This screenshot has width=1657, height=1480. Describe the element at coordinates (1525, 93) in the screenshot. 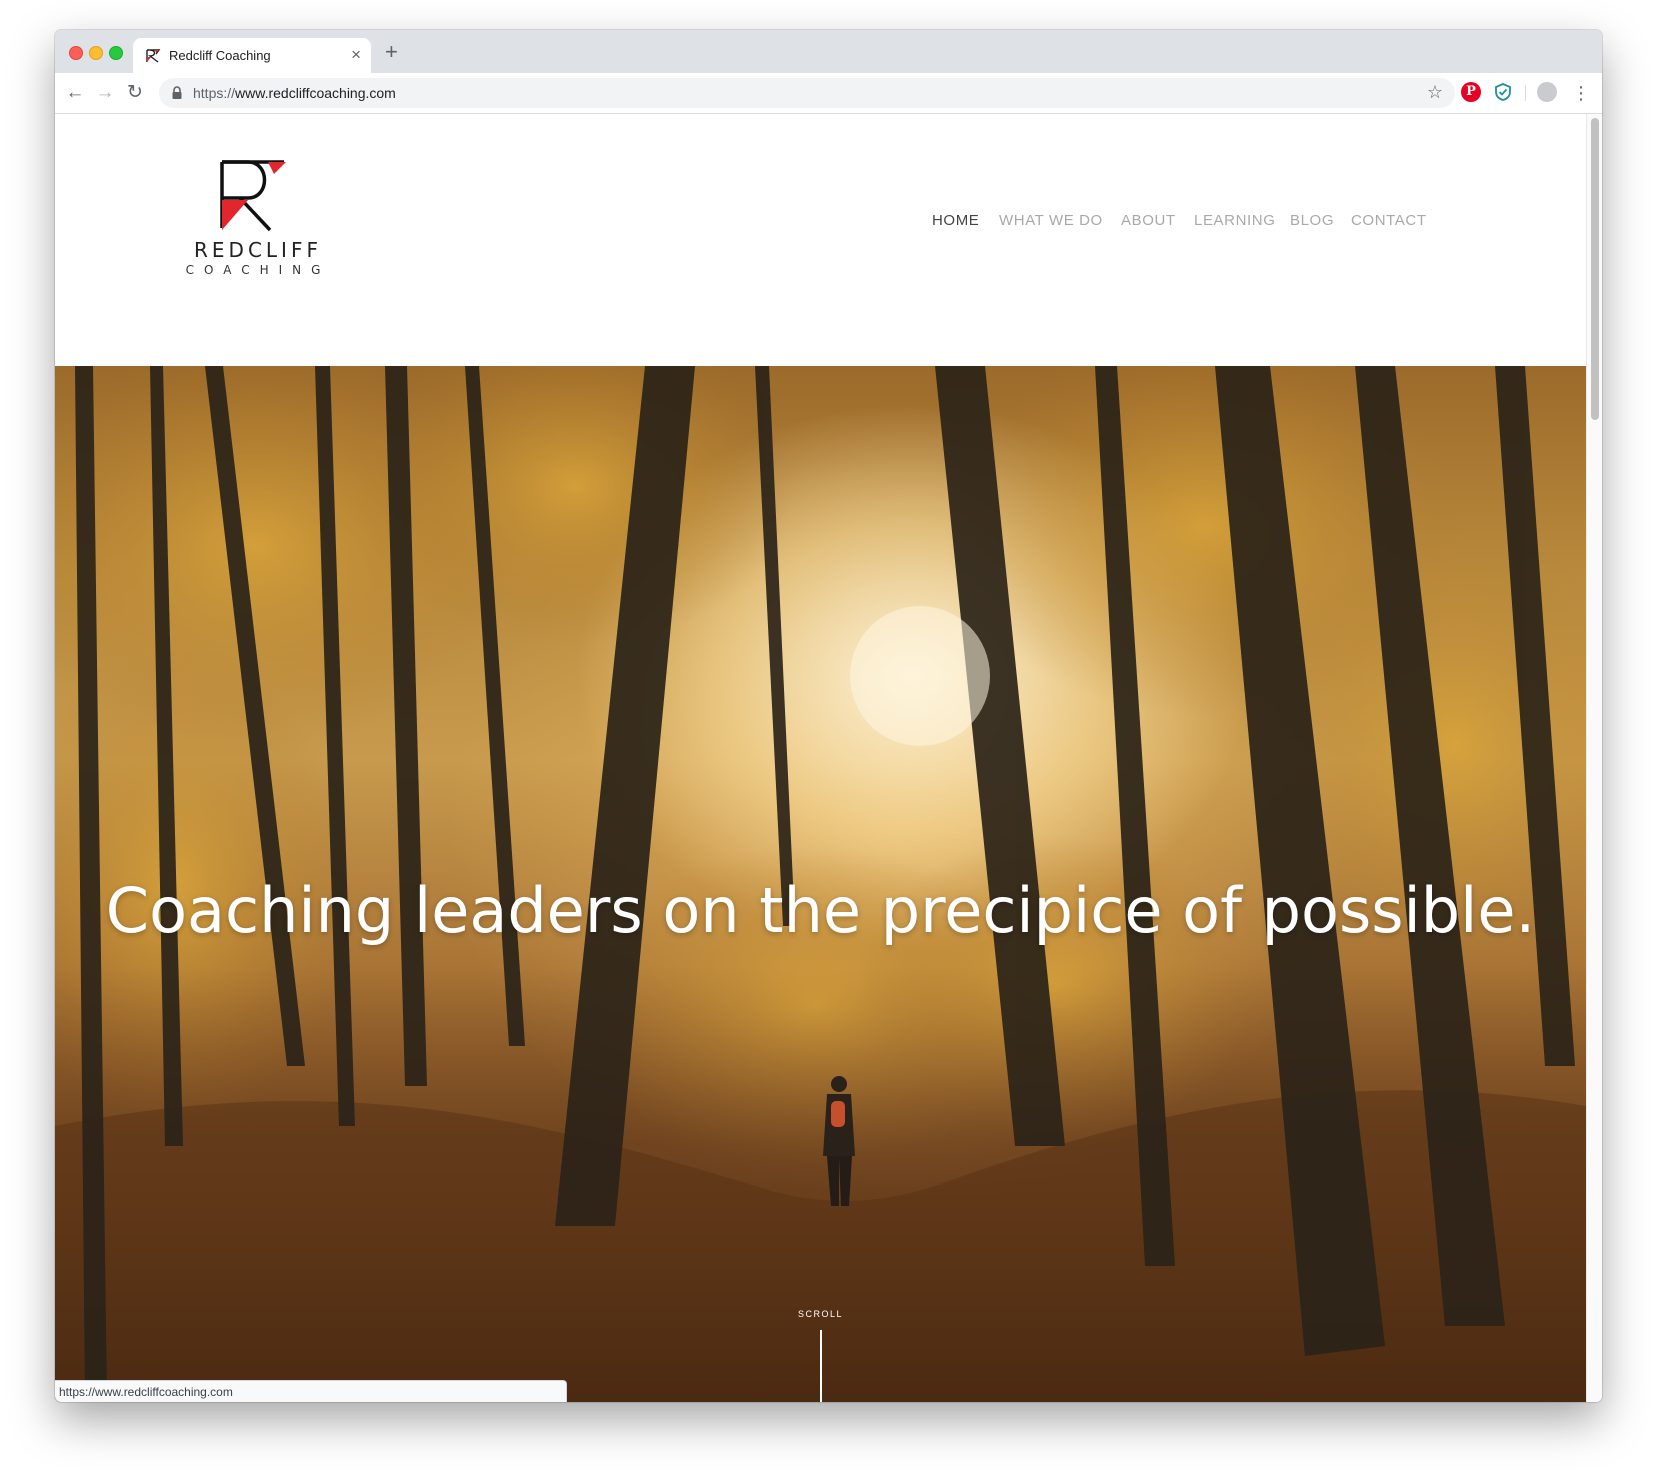

I see `toolbar-separator` at that location.